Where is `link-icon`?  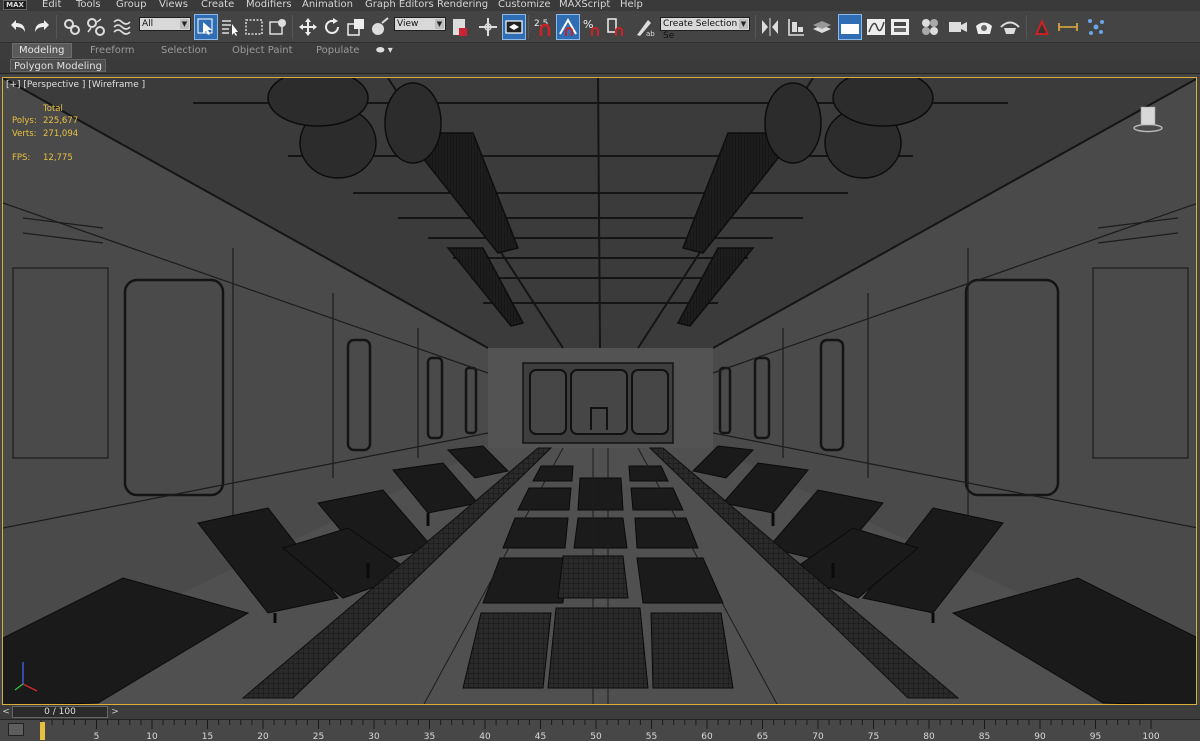
link-icon is located at coordinates (72, 27).